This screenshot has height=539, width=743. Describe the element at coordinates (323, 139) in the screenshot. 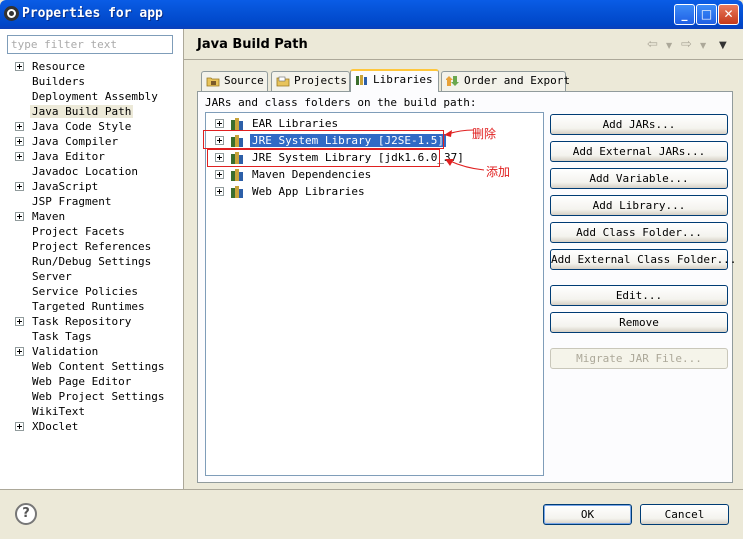

I see `delete-highlight-box` at that location.